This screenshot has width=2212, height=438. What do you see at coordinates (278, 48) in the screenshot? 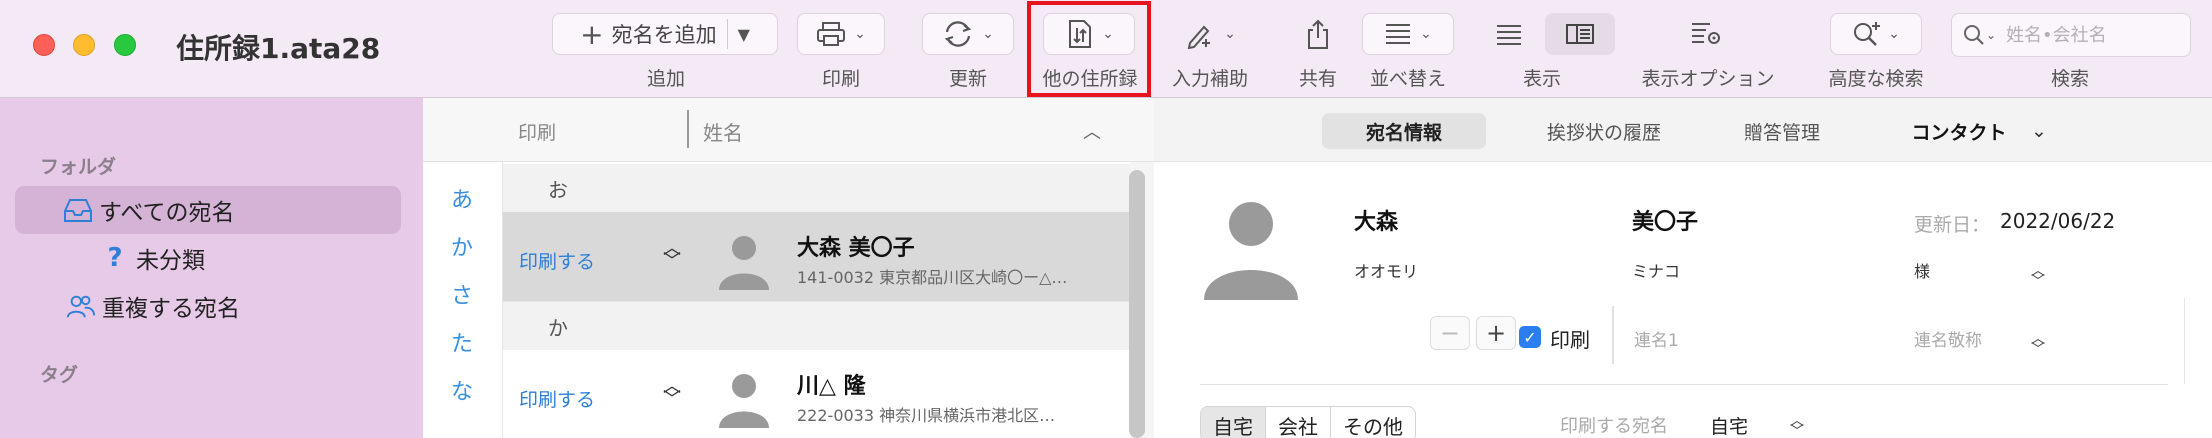
I see `window-title: 住所録1.ata28` at bounding box center [278, 48].